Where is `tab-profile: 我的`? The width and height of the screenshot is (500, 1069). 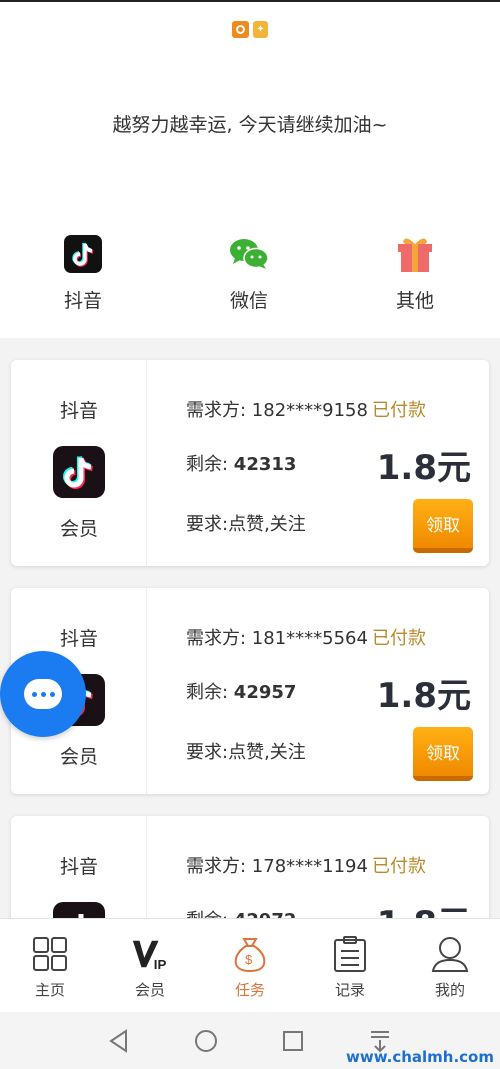 tab-profile: 我的 is located at coordinates (450, 965).